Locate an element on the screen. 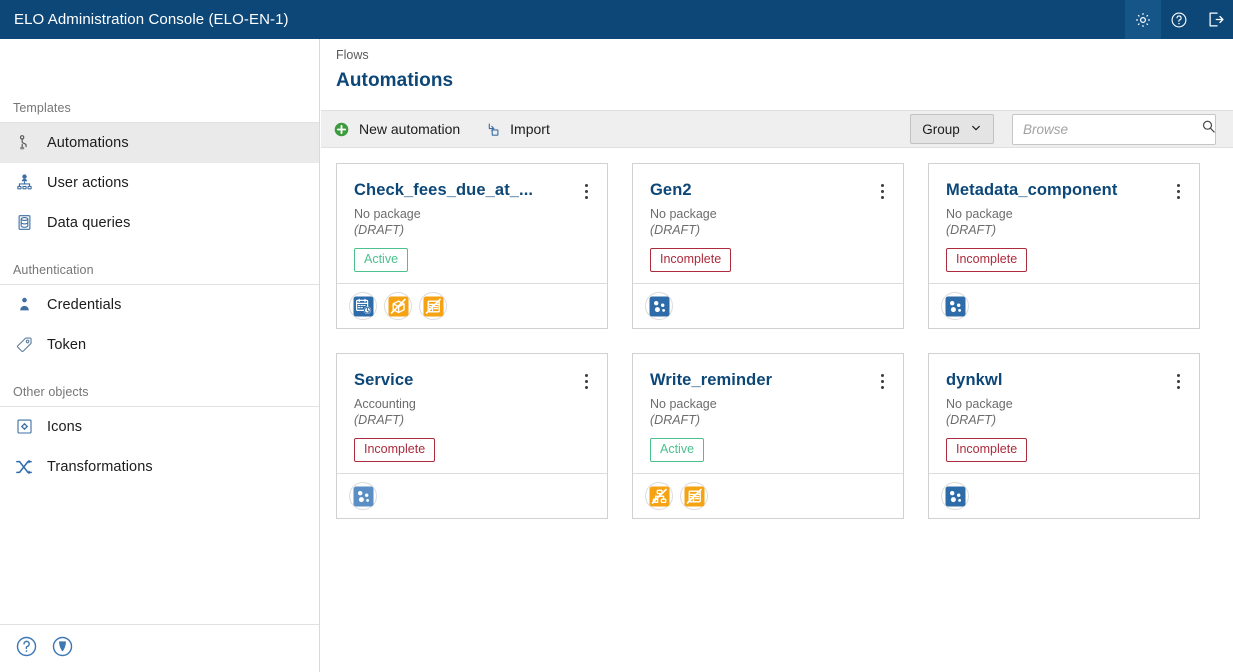 This screenshot has height=672, width=1233. transformations-icon is located at coordinates (24, 467).